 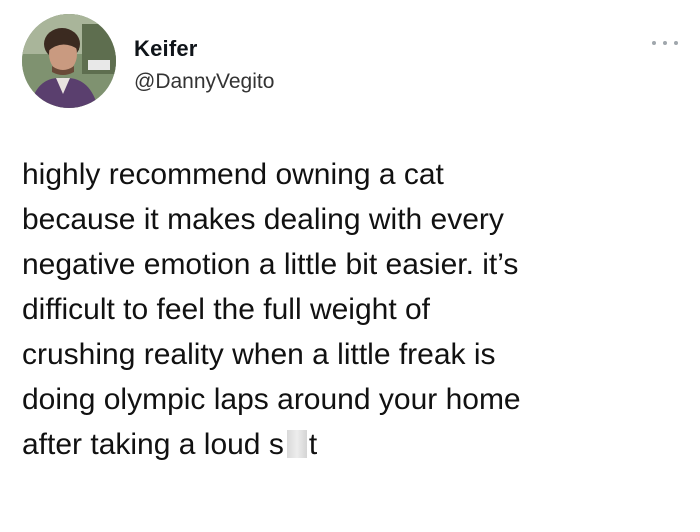 I want to click on tweet-line-last: after taking a loud s t, so click(x=352, y=444).